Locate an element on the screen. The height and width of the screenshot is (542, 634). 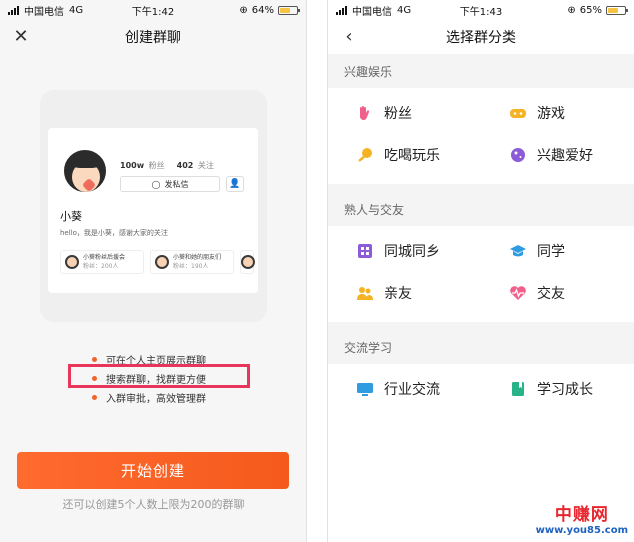
category-grid: 同城同乡 同学 亲友 交友 is located at coordinates (481, 274).